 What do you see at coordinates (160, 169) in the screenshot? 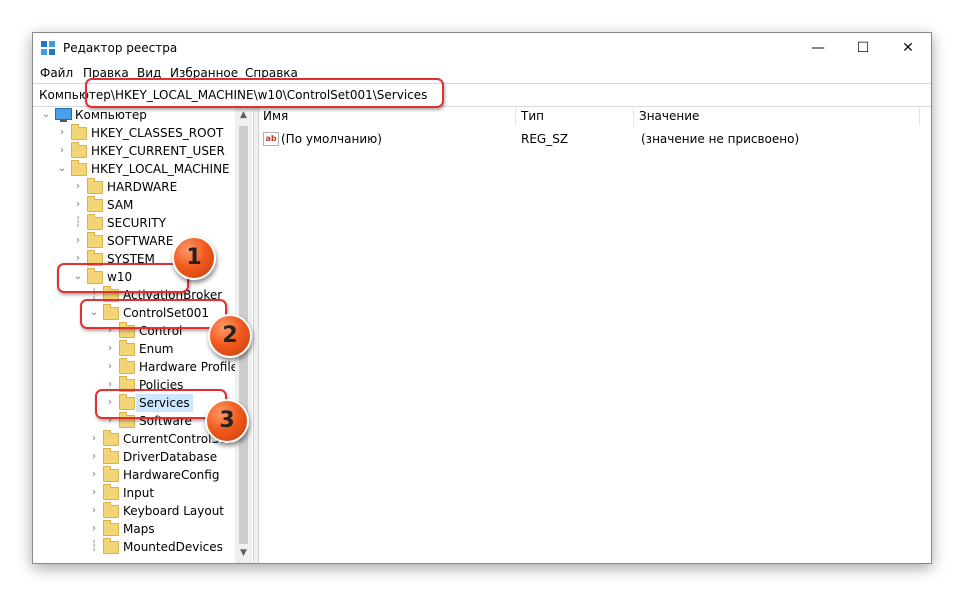
I see `tree-item-label: HKEY_LOCAL_MACHINE` at bounding box center [160, 169].